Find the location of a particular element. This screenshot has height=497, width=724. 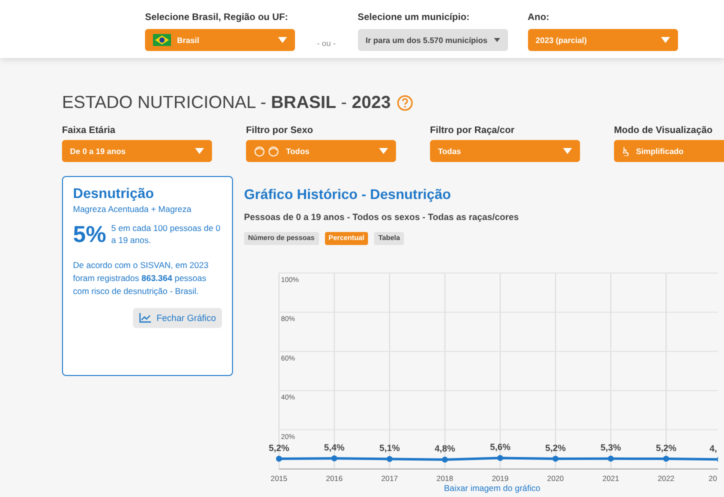

description-text: De acordo com o SISVAN, em 2023 foram registrados 863.364 pessoas com risco de desnutrição - Brasil. is located at coordinates (141, 278).